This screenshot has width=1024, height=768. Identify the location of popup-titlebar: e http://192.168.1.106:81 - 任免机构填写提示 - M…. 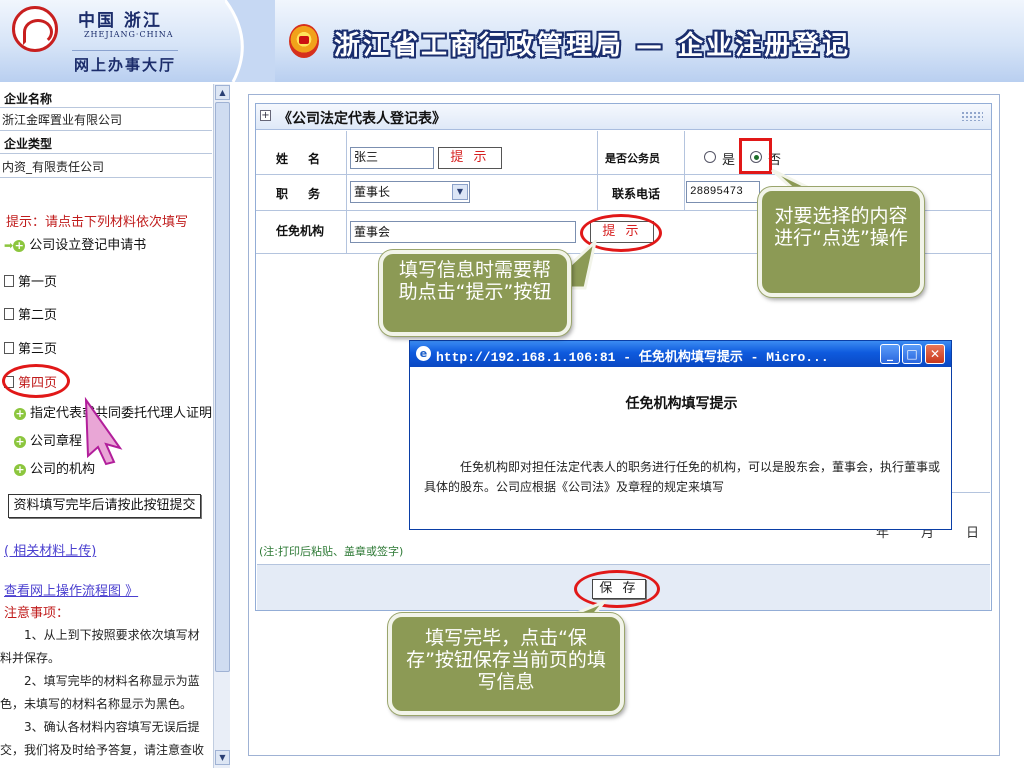
(680, 354).